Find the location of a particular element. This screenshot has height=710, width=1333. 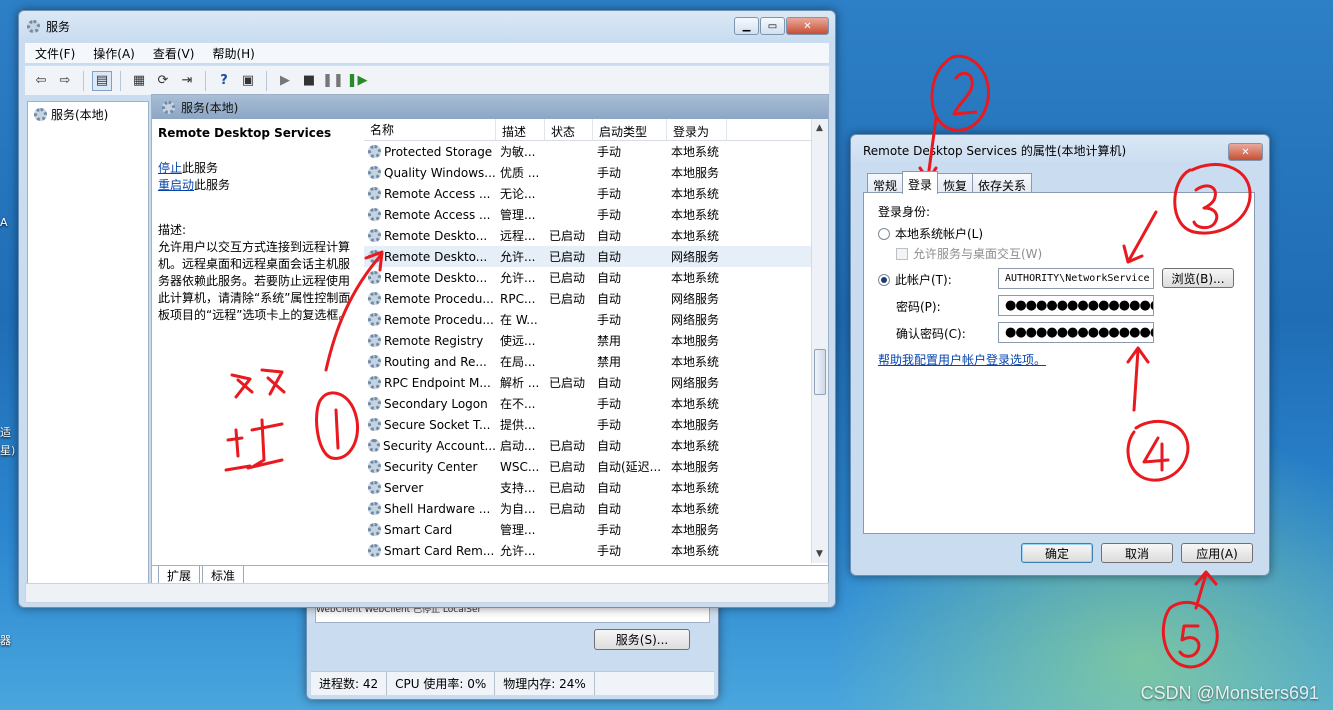

scroll-thumb is located at coordinates (820, 372).